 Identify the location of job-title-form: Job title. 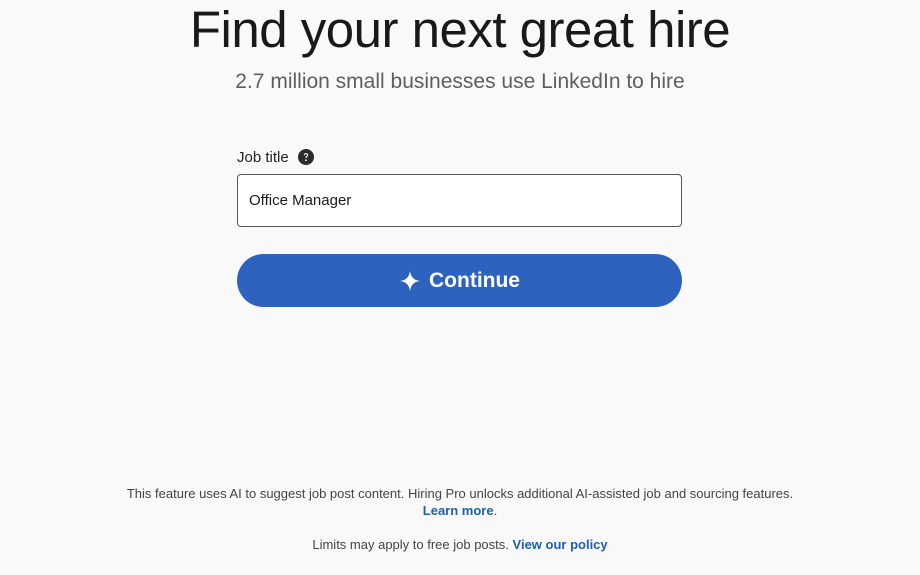
(459, 186).